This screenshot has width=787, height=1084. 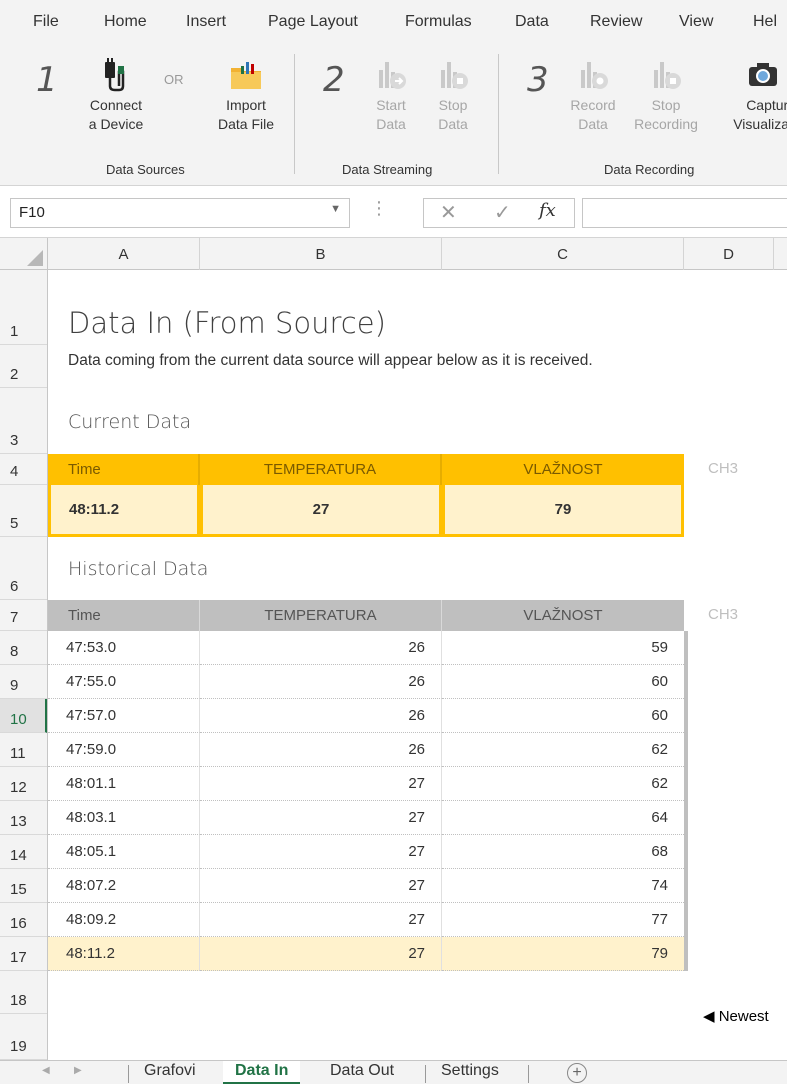 I want to click on page-title: Data In (From Source), so click(x=227, y=323).